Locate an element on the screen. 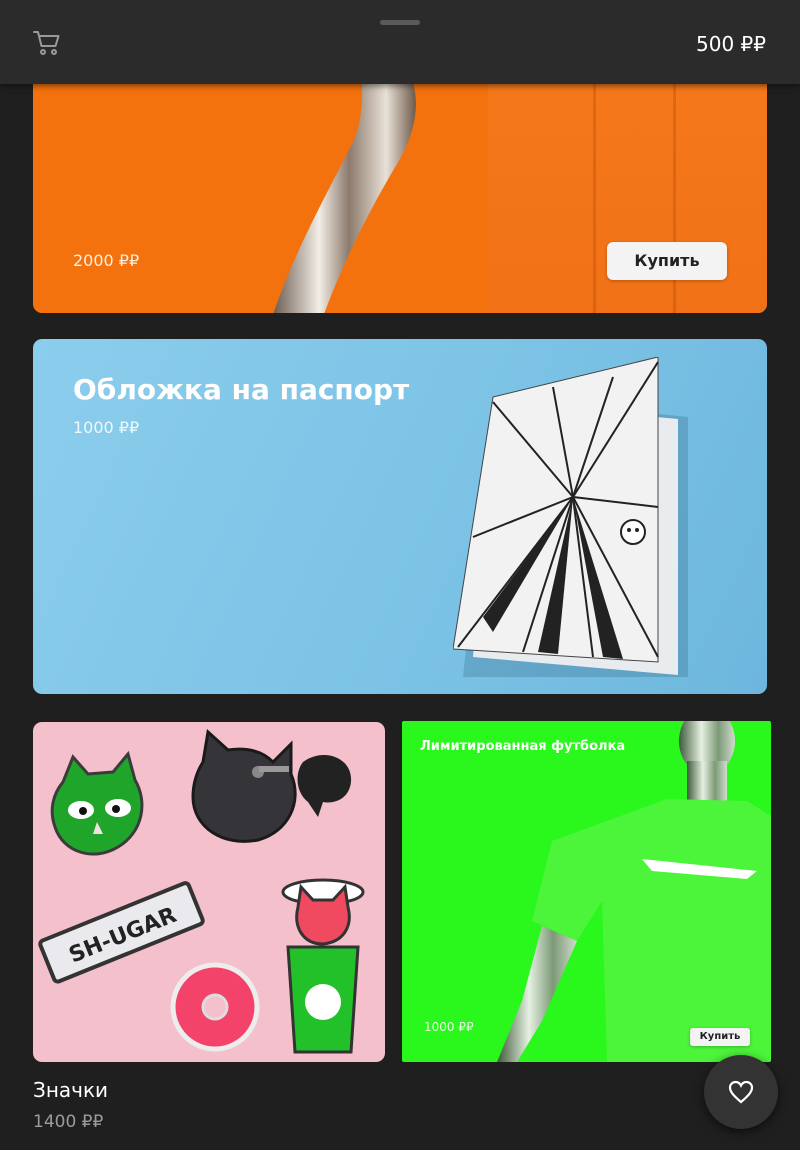 This screenshot has width=800, height=1150. product-label: Лимитированная футболка is located at coordinates (523, 746).